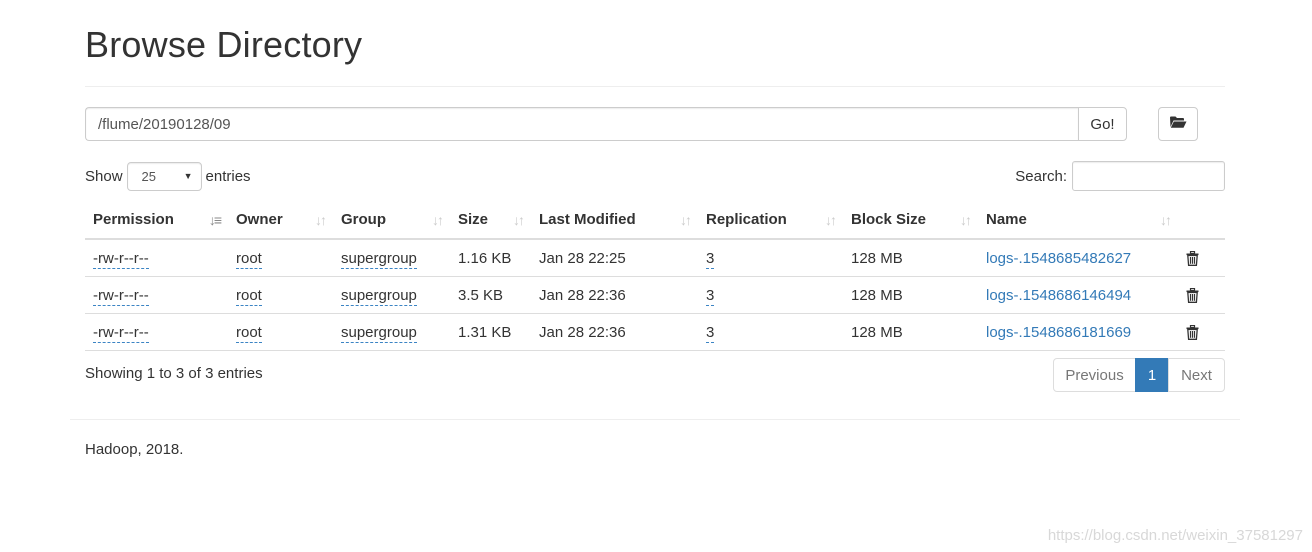 The image size is (1312, 552). What do you see at coordinates (581, 124) in the screenshot?
I see `directory-path-input` at bounding box center [581, 124].